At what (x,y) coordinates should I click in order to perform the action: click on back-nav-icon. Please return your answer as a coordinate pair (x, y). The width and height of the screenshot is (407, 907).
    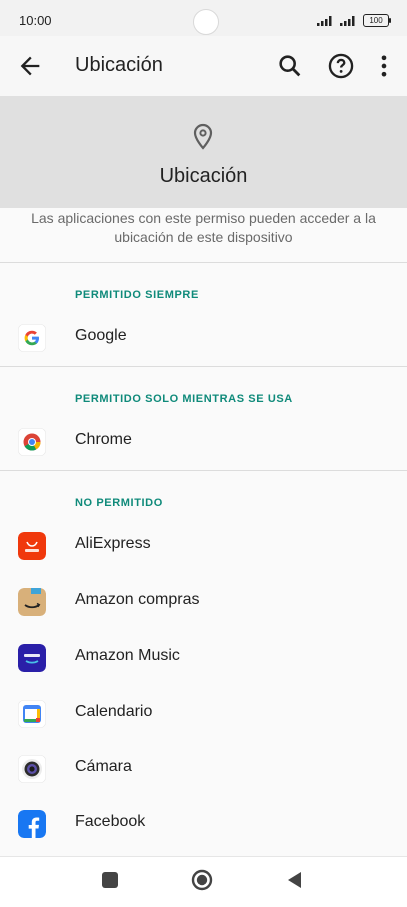
    Looking at the image, I should click on (295, 880).